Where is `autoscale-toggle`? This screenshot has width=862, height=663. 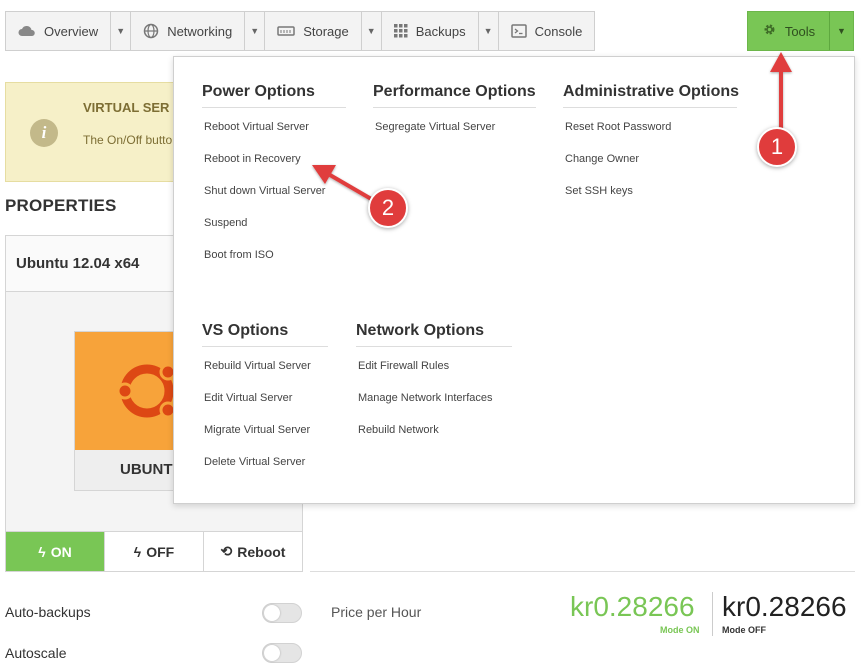 autoscale-toggle is located at coordinates (282, 653).